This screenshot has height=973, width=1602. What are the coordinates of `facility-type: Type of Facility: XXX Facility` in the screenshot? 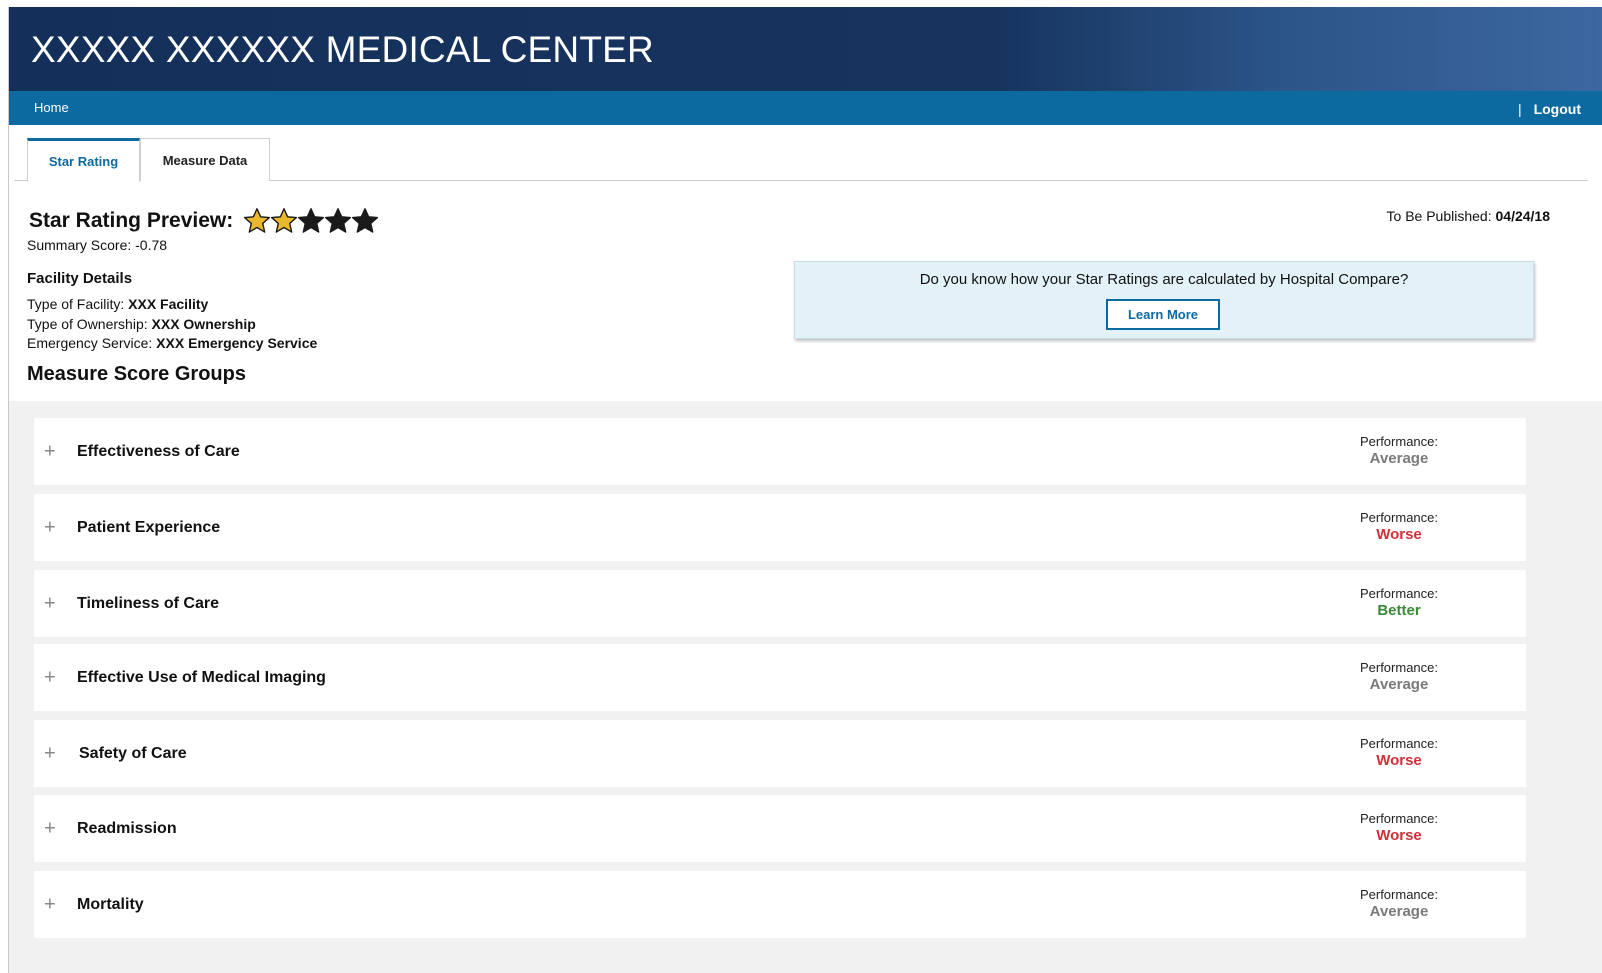 It's located at (117, 304).